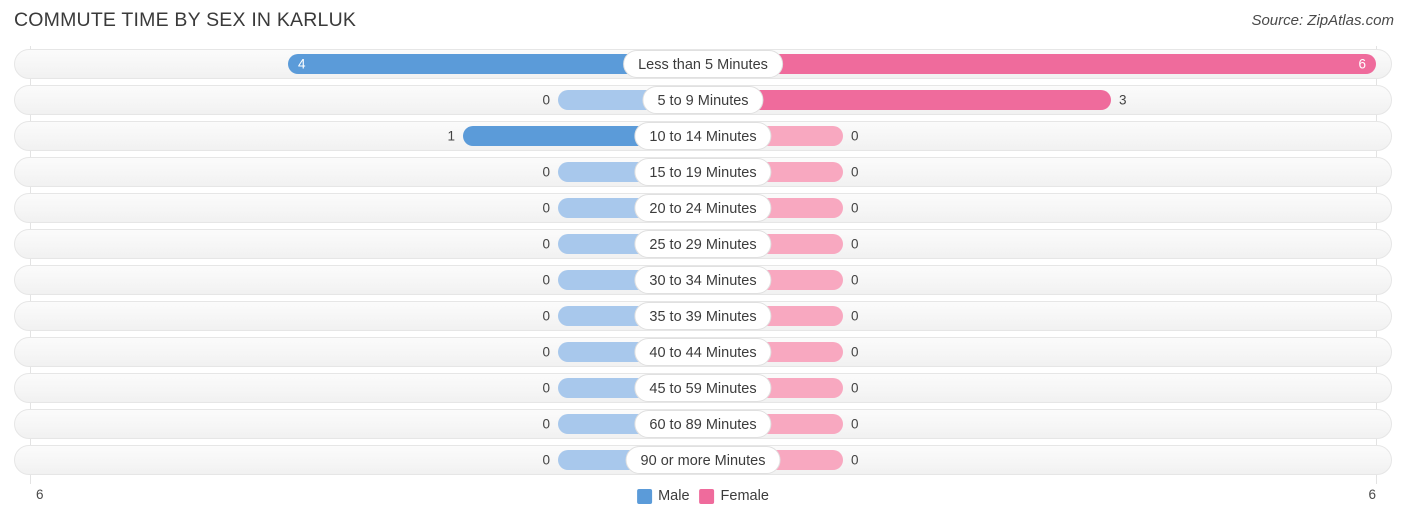 This screenshot has height=522, width=1406. What do you see at coordinates (707, 496) in the screenshot?
I see `legend-swatch-female-icon` at bounding box center [707, 496].